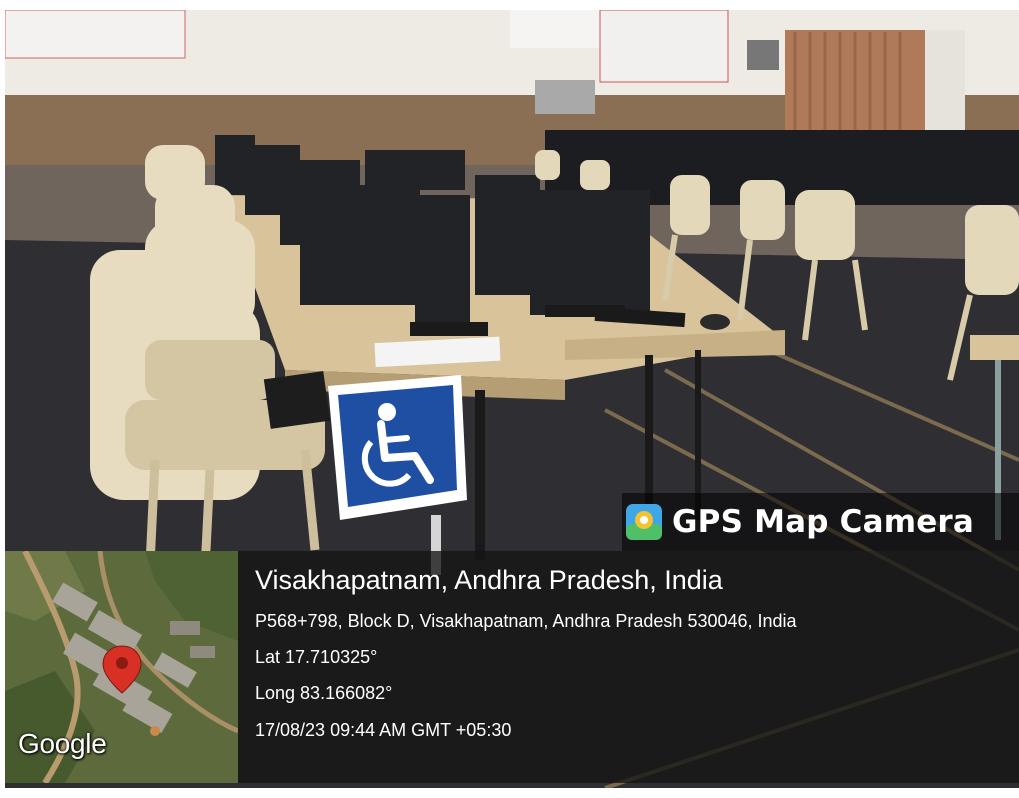 This screenshot has height=798, width=1019. Describe the element at coordinates (383, 730) in the screenshot. I see `timestamp-text: 17/08/23 09:44 AM GMT +05:30` at that location.